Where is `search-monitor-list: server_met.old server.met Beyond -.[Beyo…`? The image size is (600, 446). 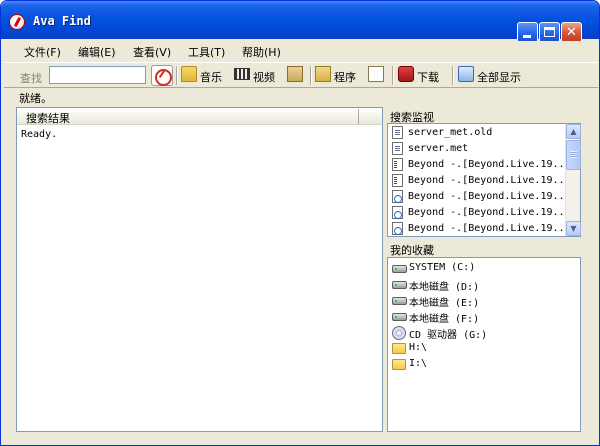
search-monitor-list: server_met.old server.met Beyond -.[Beyo… is located at coordinates (484, 180).